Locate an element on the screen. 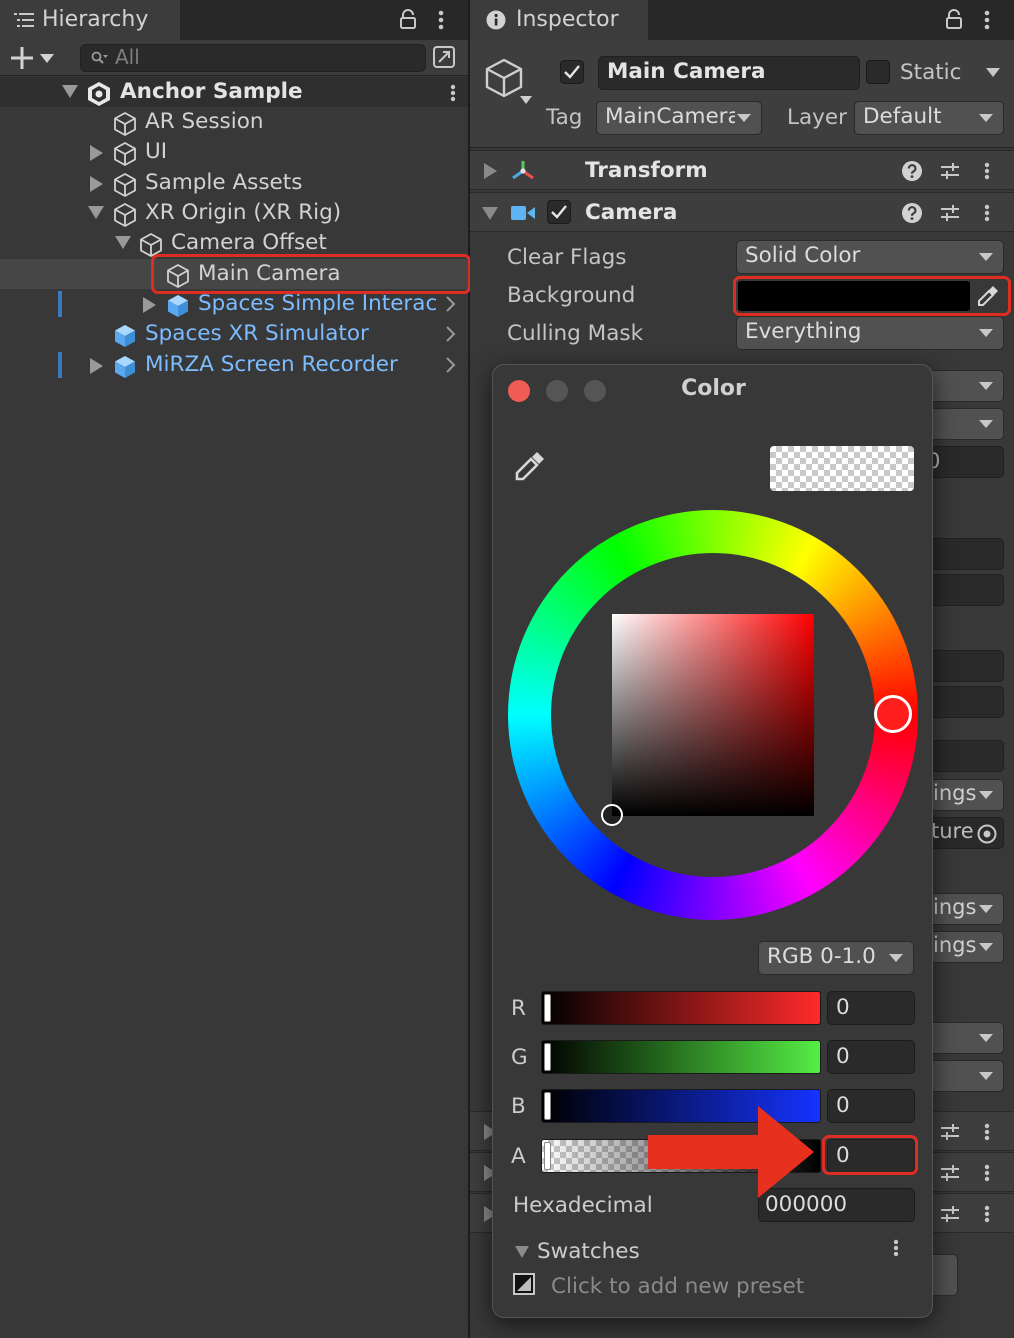  hue-handle is located at coordinates (893, 714).